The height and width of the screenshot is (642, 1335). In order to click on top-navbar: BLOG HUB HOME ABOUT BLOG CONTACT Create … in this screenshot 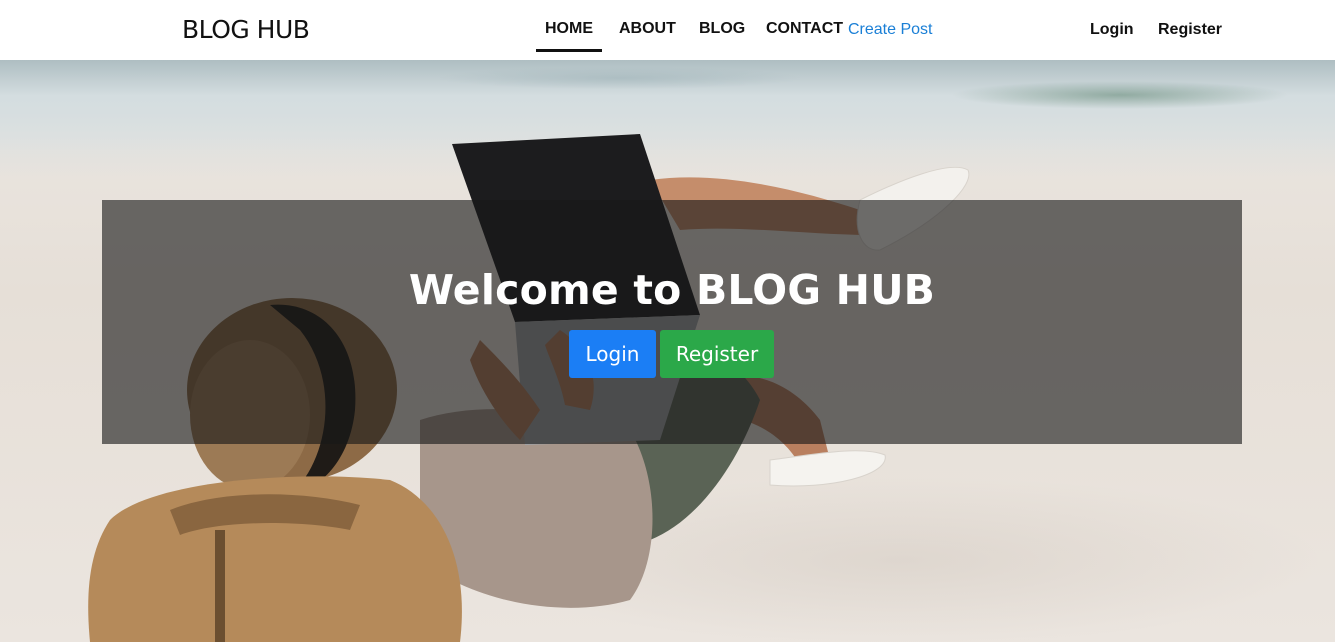, I will do `click(667, 30)`.